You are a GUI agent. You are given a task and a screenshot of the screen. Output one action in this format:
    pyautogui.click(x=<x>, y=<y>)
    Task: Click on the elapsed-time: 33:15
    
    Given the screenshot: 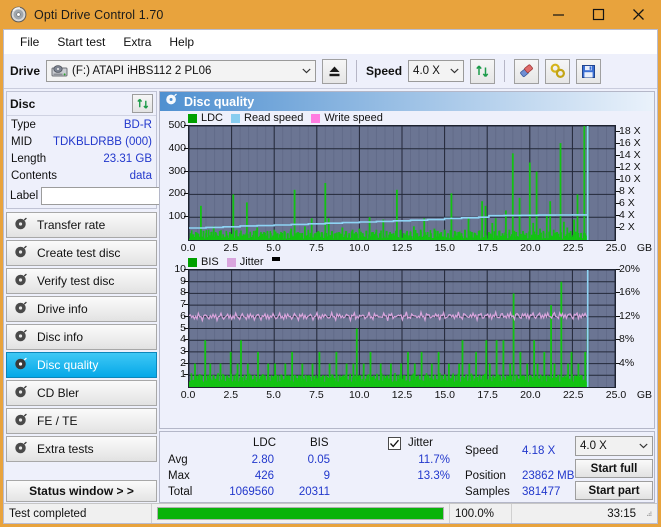 What is the action you would take?
    pyautogui.click(x=576, y=513)
    